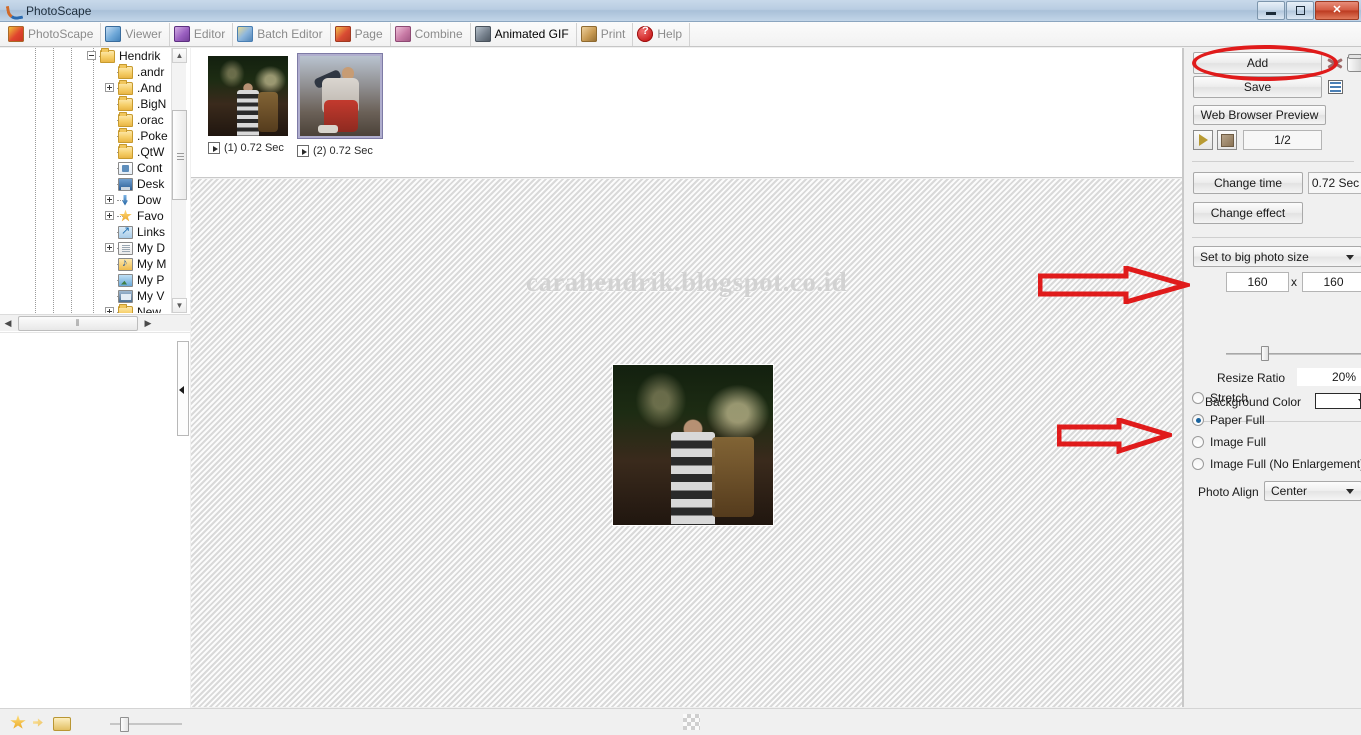 Image resolution: width=1361 pixels, height=735 pixels. Describe the element at coordinates (1203, 140) in the screenshot. I see `play-button` at that location.